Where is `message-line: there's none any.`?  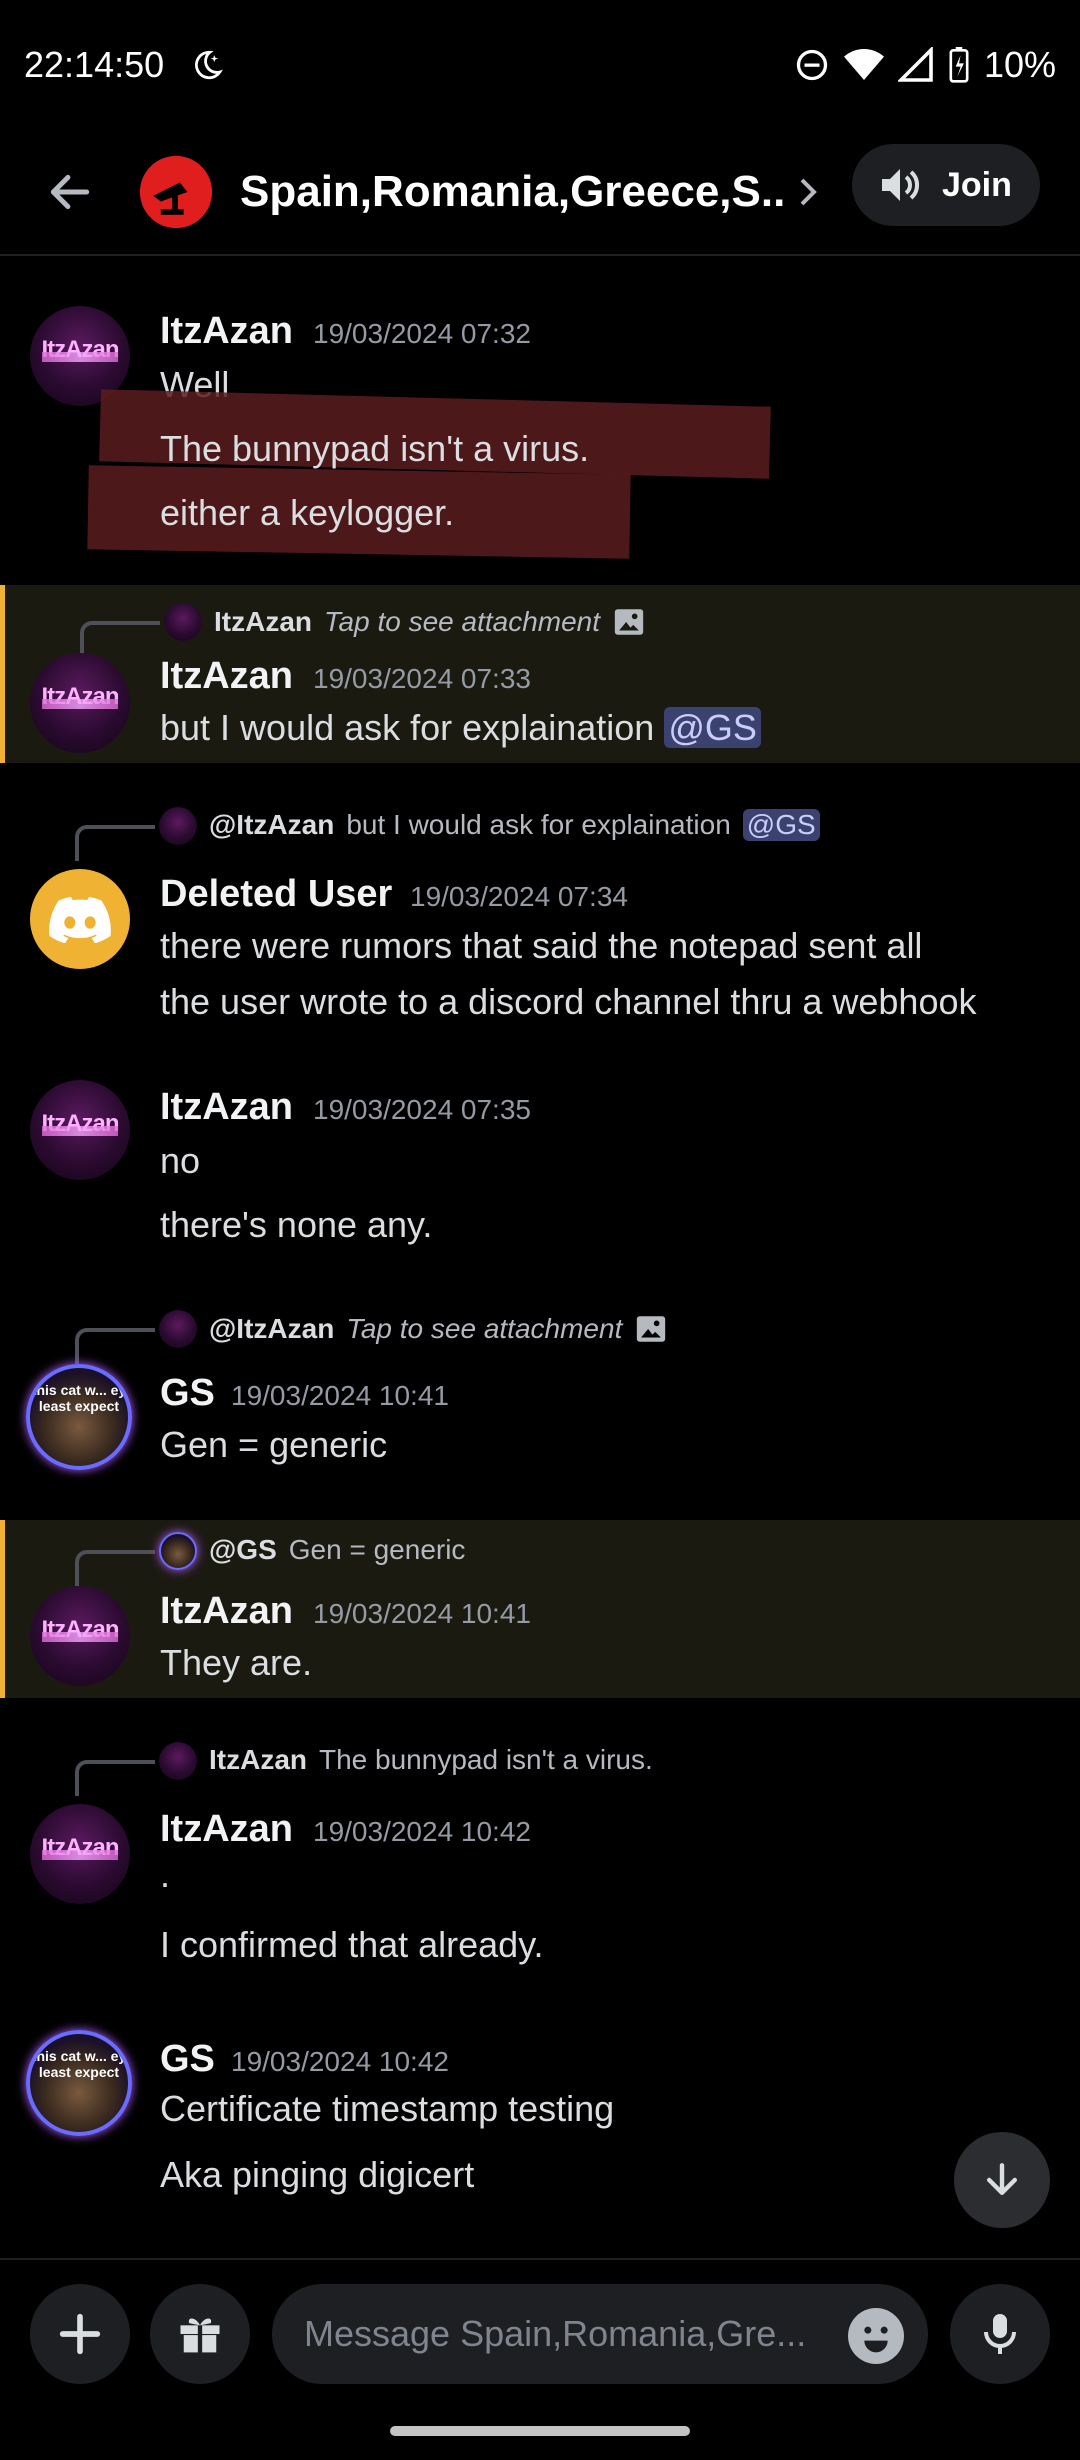 message-line: there's none any. is located at coordinates (296, 1224).